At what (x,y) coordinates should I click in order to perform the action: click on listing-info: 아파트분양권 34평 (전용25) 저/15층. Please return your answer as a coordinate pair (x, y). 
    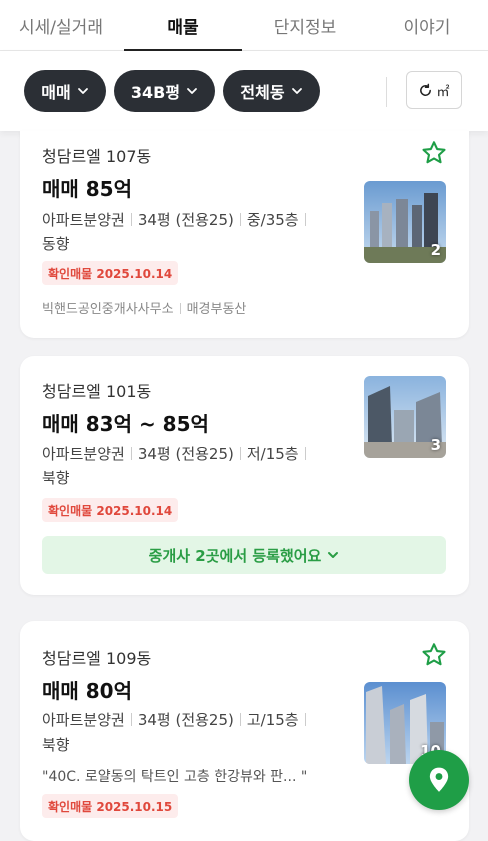
    Looking at the image, I should click on (177, 454).